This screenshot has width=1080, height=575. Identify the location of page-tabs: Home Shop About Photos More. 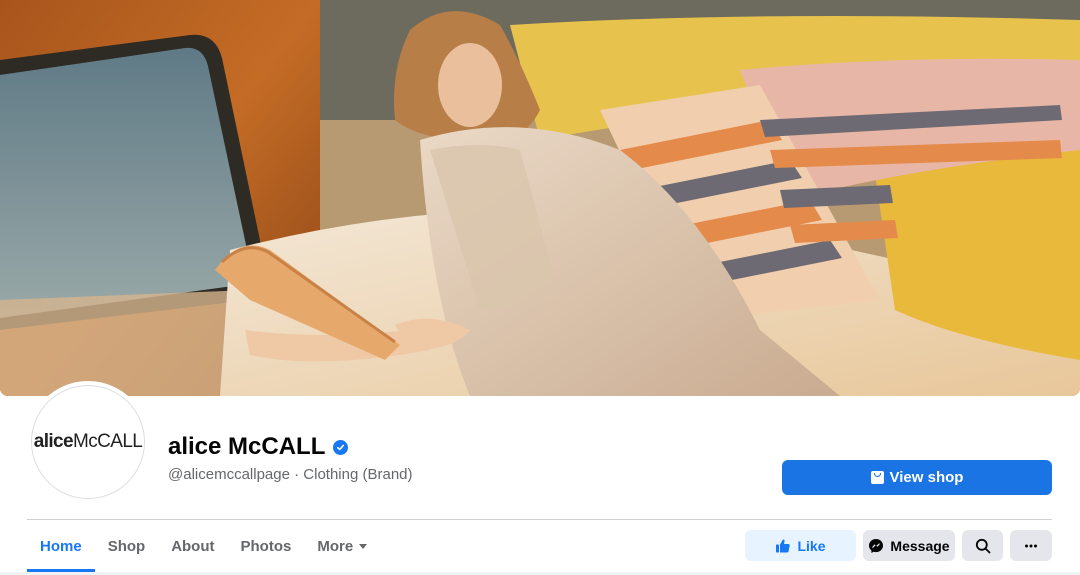
(203, 546).